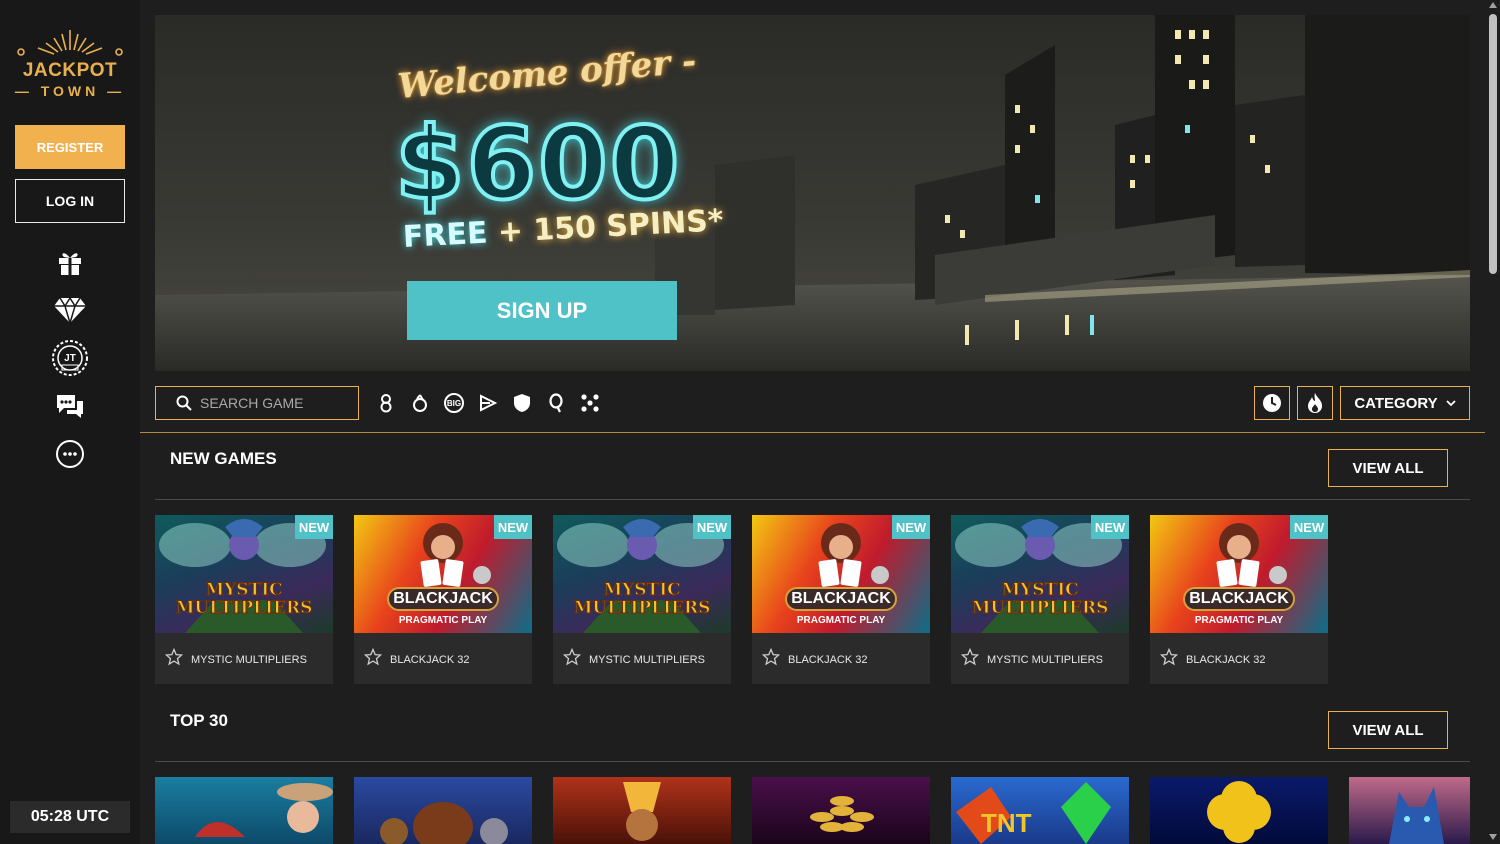 The height and width of the screenshot is (844, 1500). I want to click on category-dropdown: CATEGORY, so click(1405, 403).